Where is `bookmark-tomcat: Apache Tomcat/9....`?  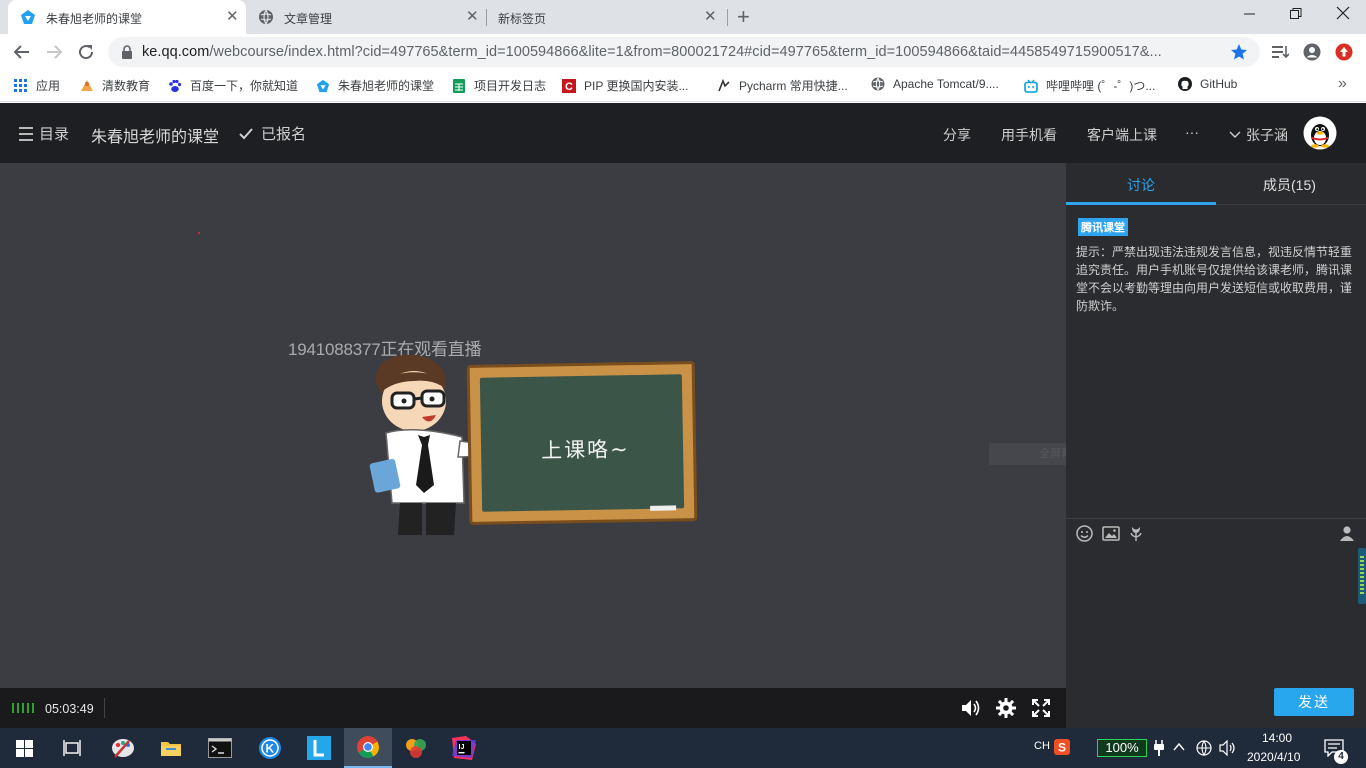
bookmark-tomcat: Apache Tomcat/9.... is located at coordinates (935, 84).